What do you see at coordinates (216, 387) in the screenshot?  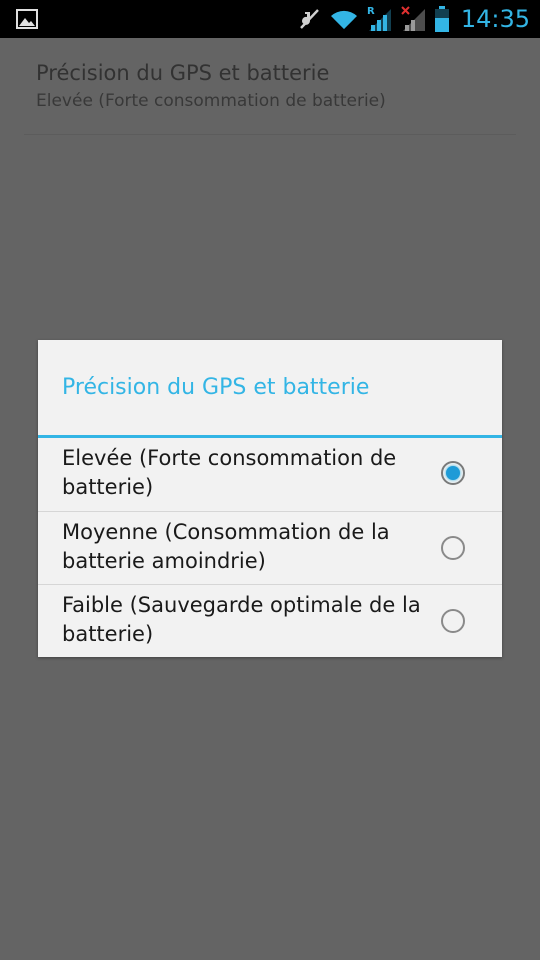 I see `dialog-title: Précision du GPS et batterie` at bounding box center [216, 387].